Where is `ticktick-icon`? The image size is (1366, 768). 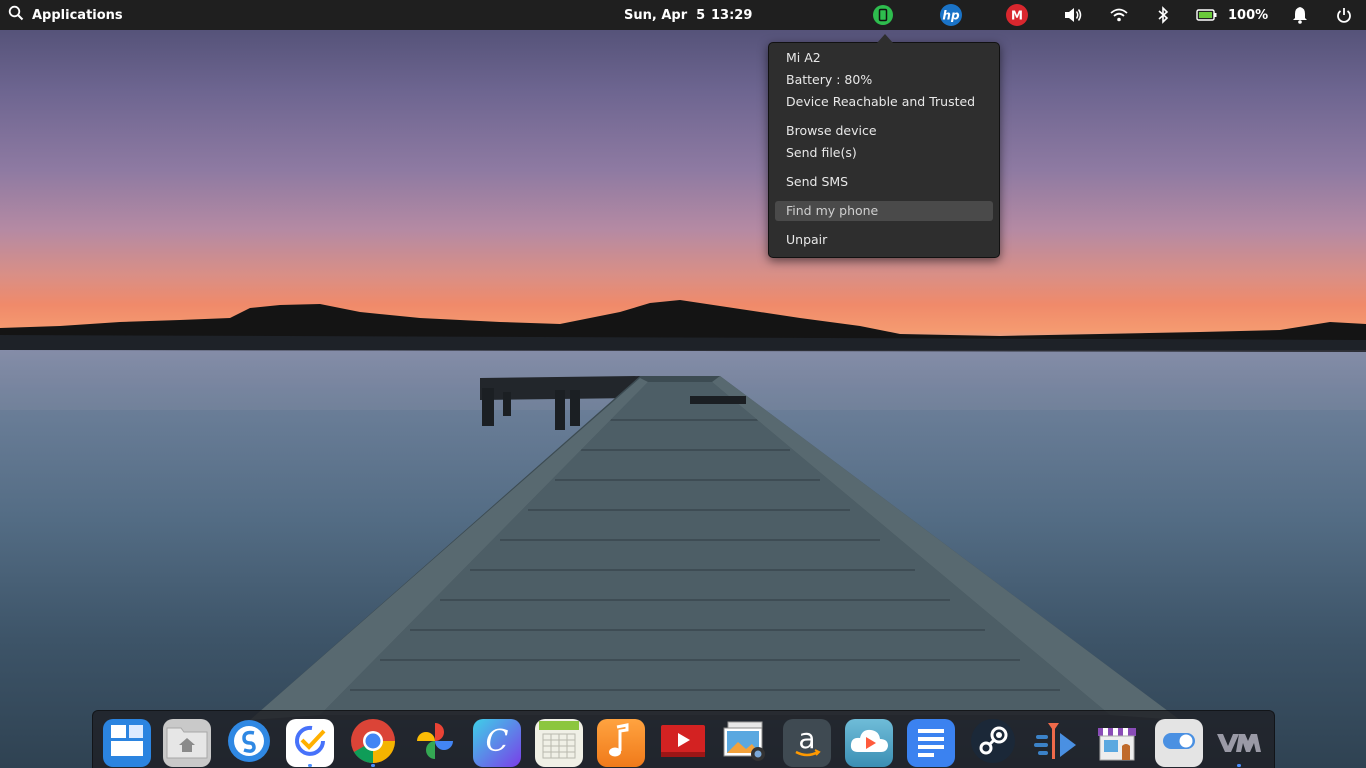 ticktick-icon is located at coordinates (310, 743).